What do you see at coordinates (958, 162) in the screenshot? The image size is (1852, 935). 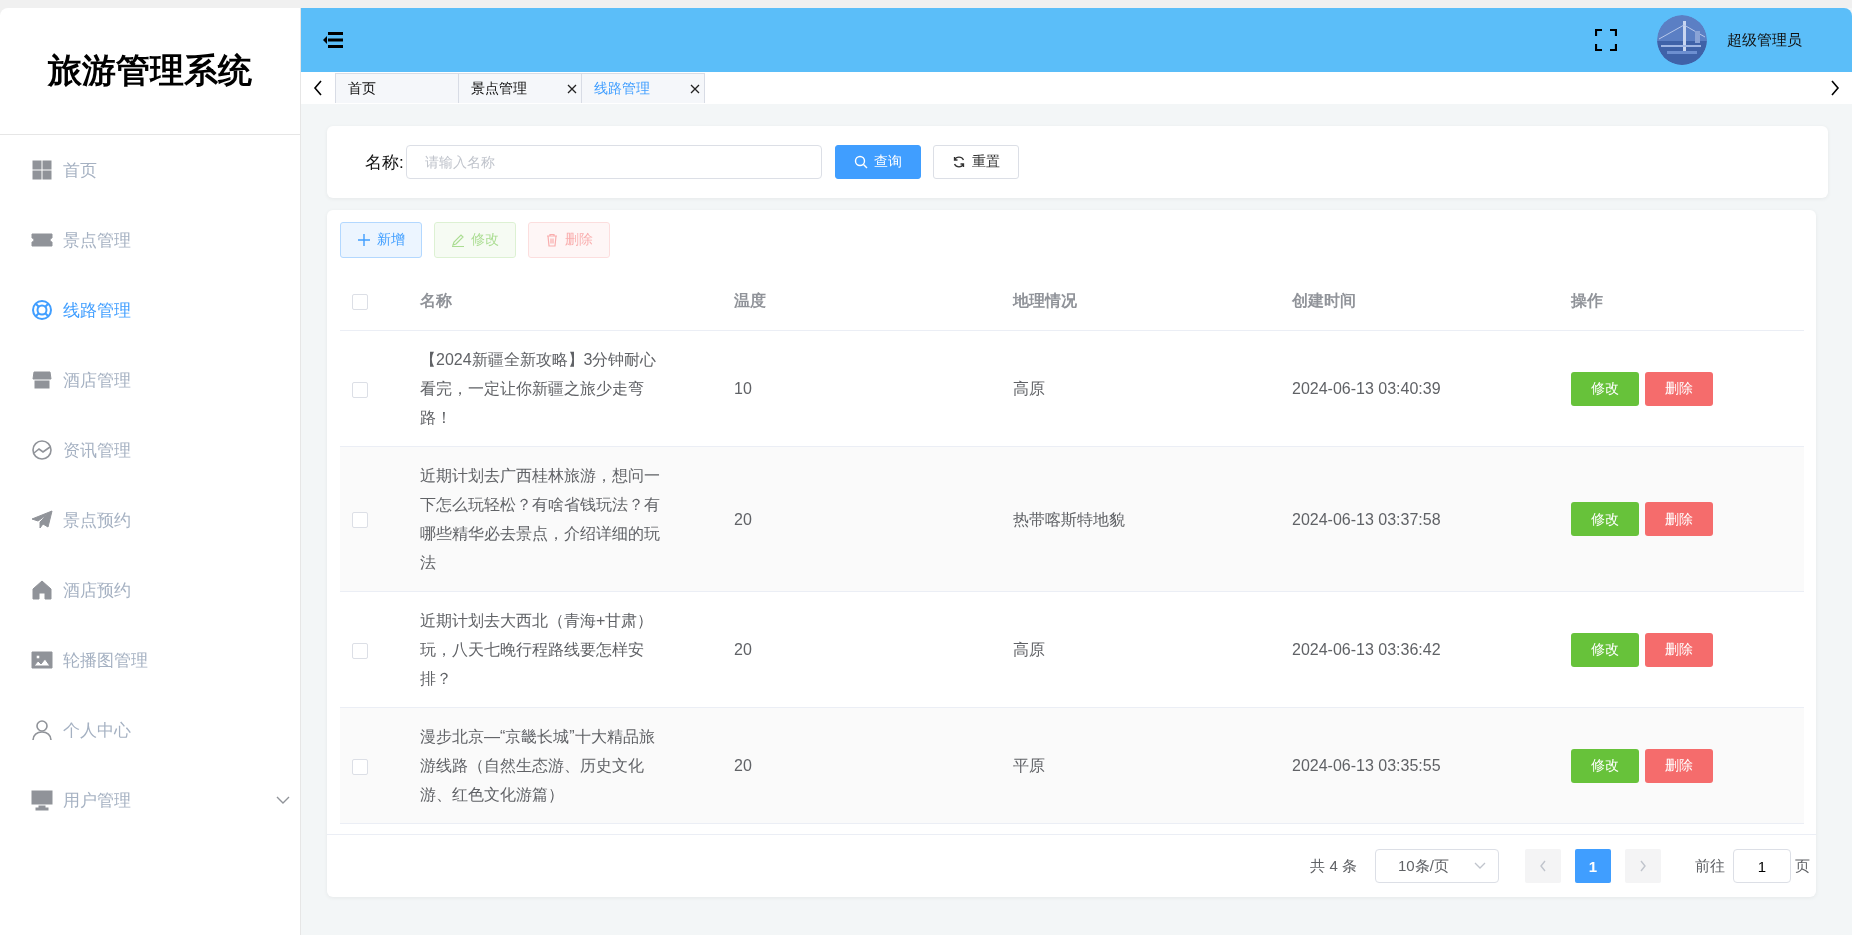 I see `refresh-icon` at bounding box center [958, 162].